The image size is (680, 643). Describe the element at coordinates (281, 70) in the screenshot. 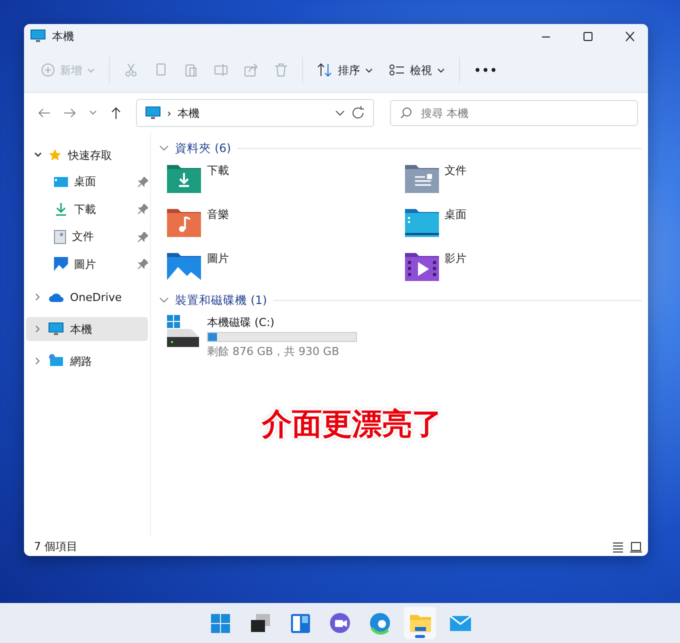

I see `trash-icon` at that location.